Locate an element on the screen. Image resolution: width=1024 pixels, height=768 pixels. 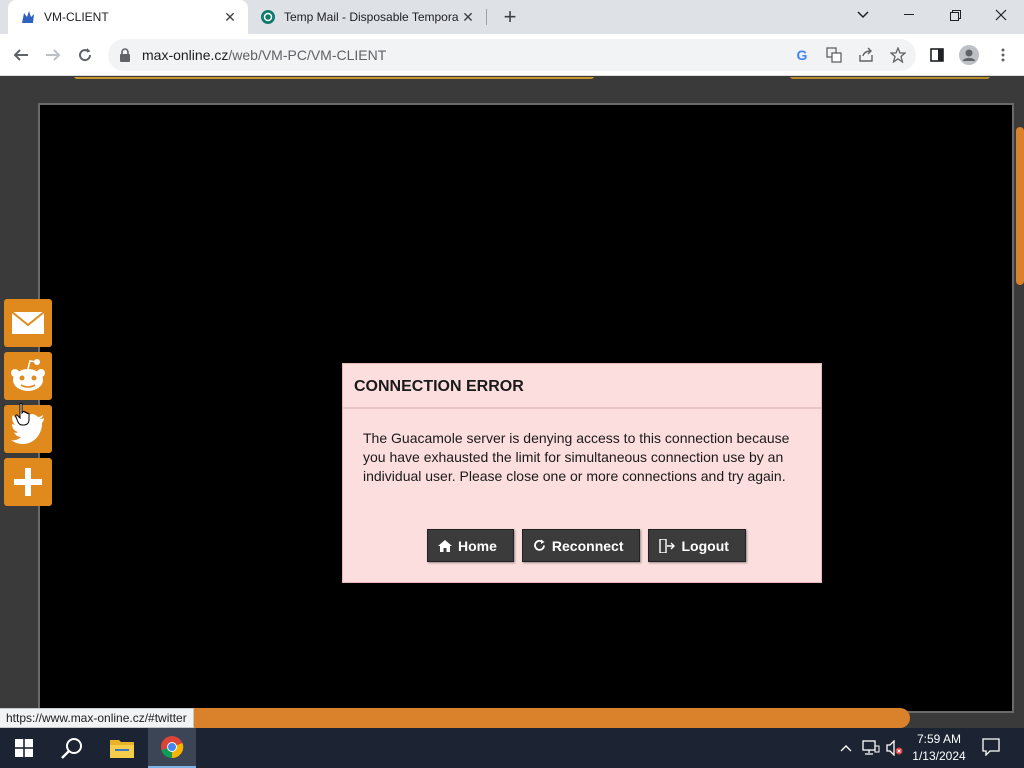
tab-temp-mail: Temp Mail - Disposable Tempora ✕ is located at coordinates (367, 17).